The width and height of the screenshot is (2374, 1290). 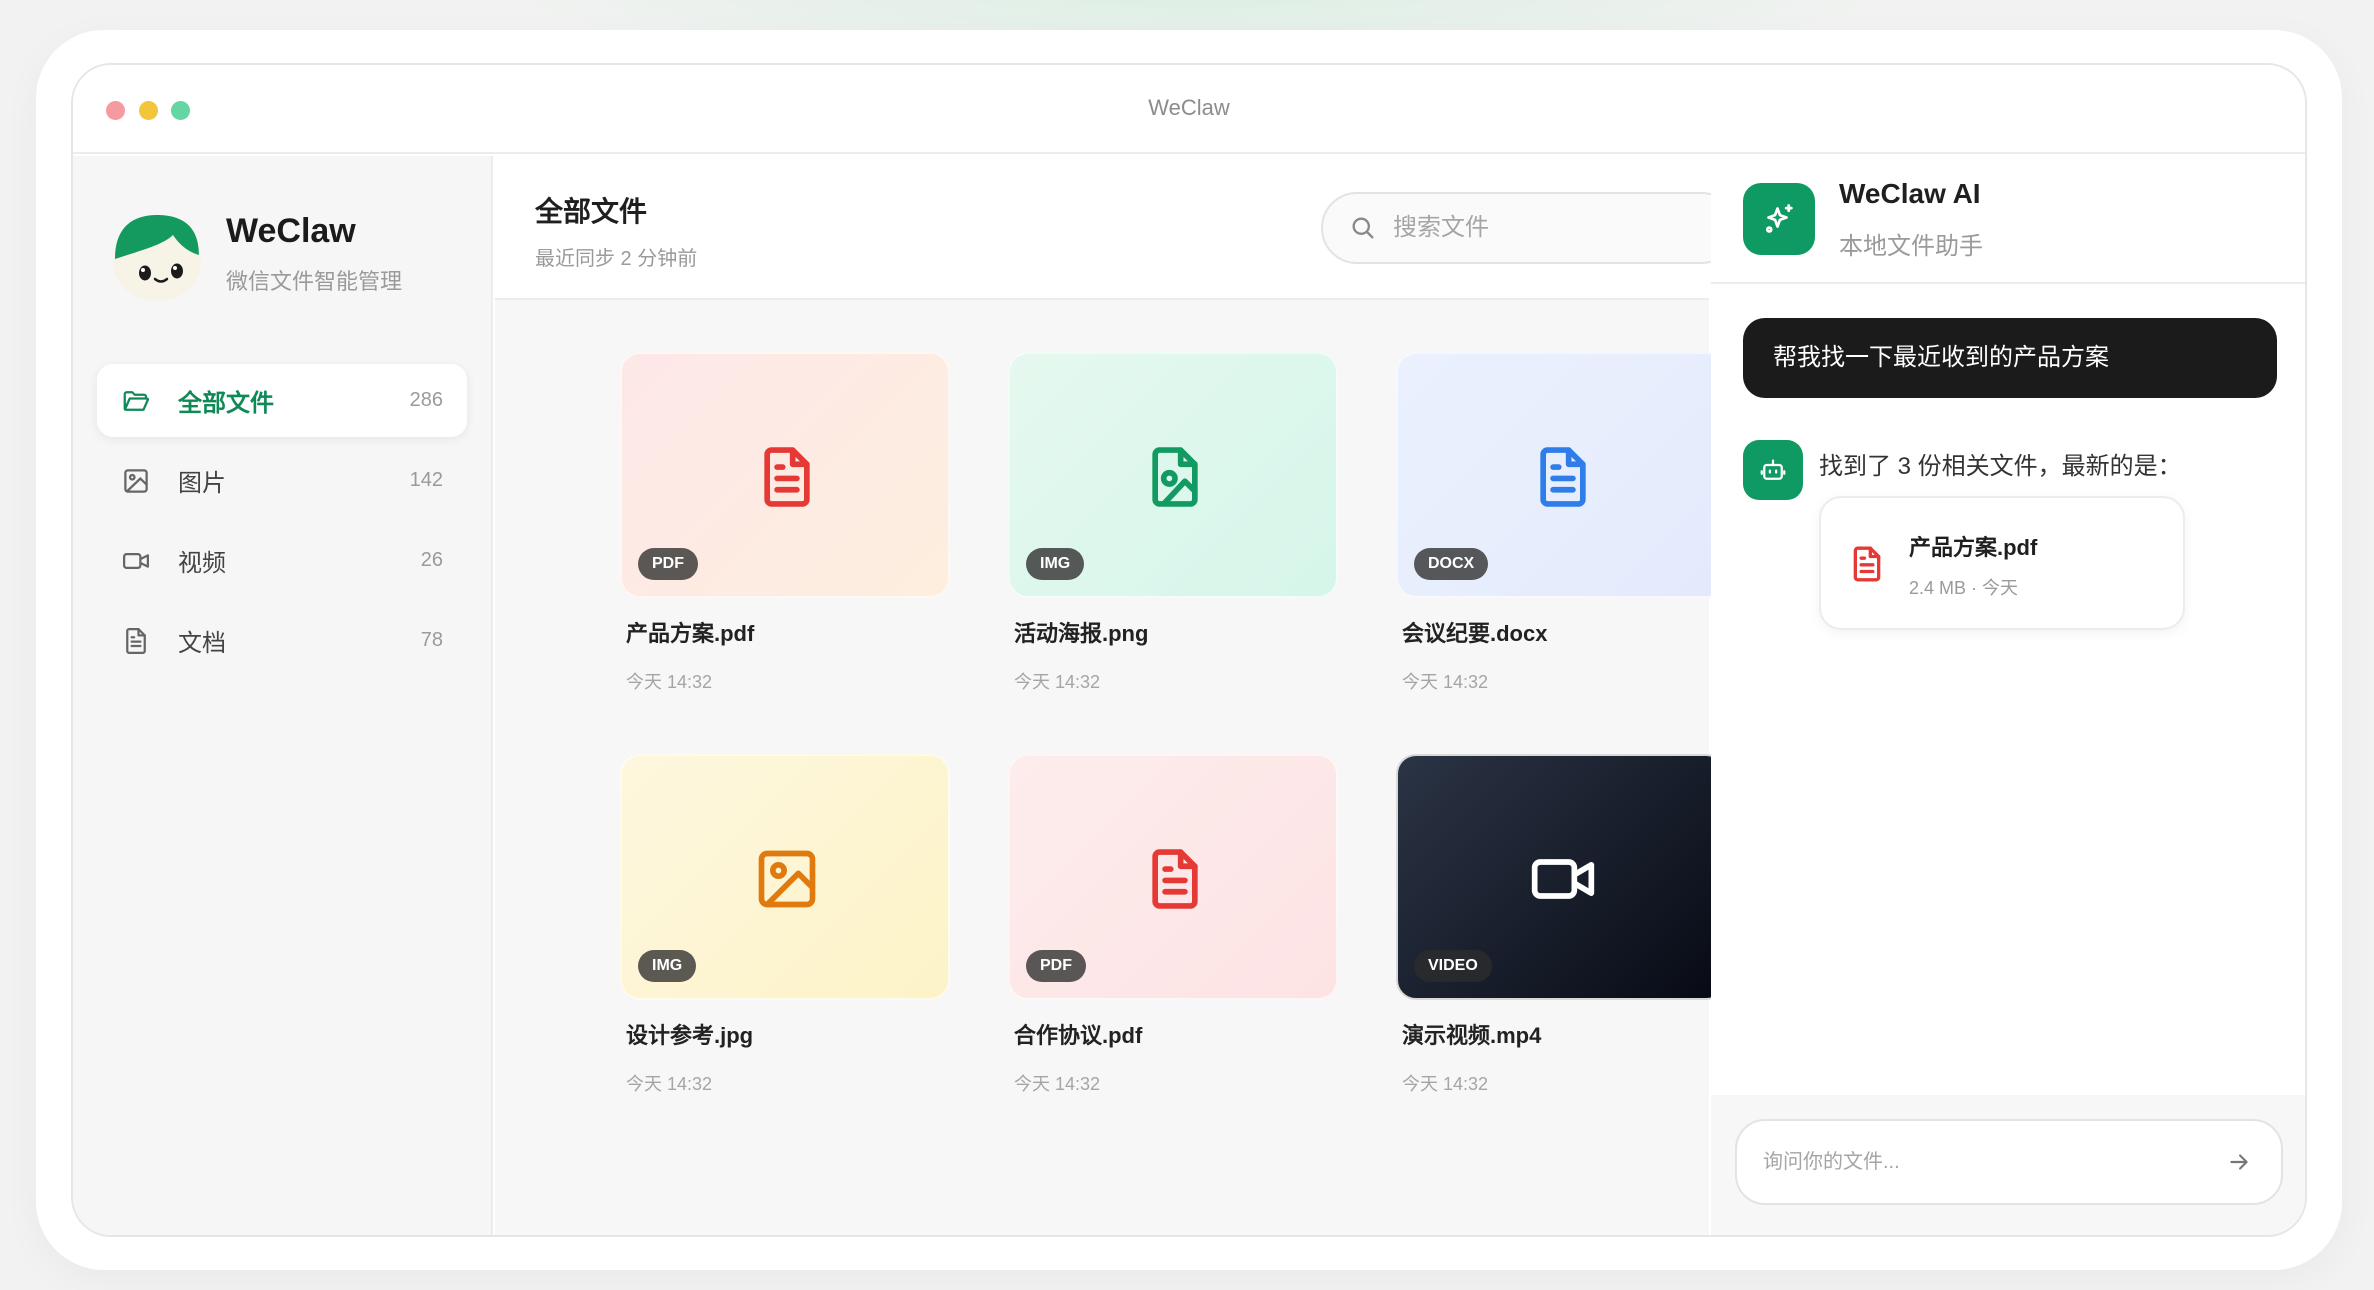 What do you see at coordinates (1363, 228) in the screenshot?
I see `search-icon` at bounding box center [1363, 228].